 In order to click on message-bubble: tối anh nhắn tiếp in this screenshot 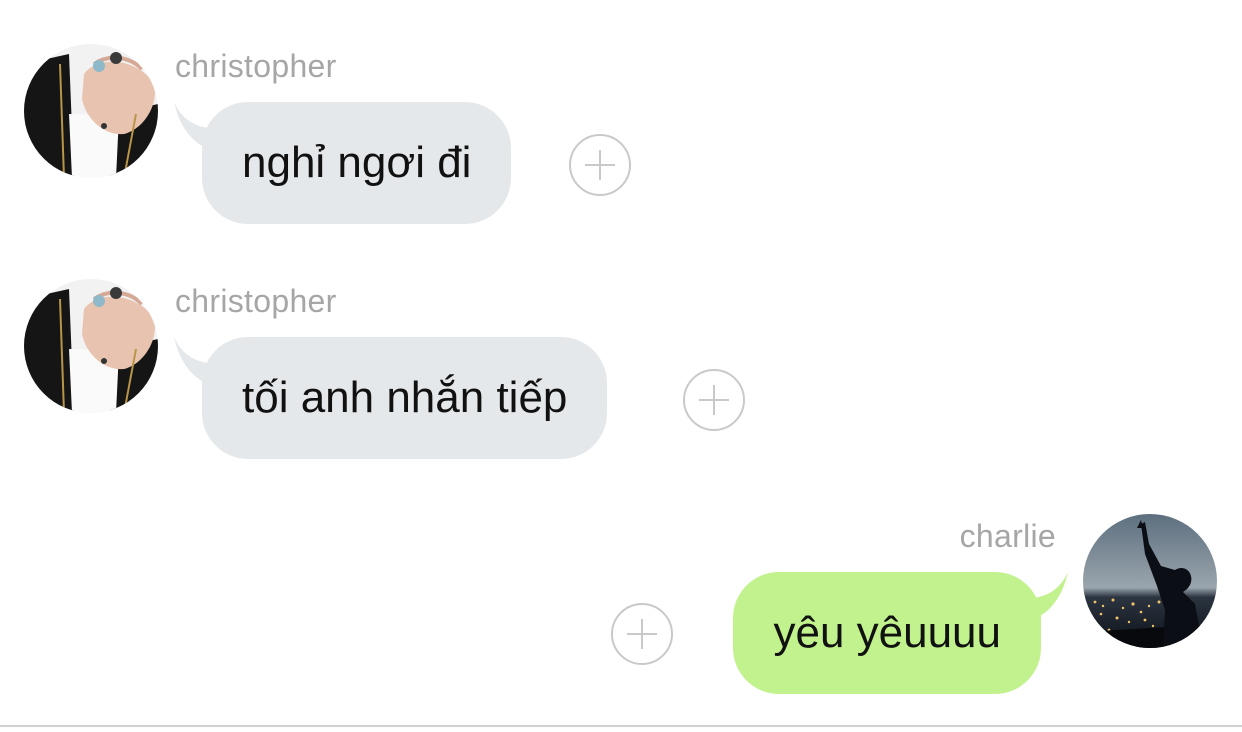, I will do `click(405, 398)`.